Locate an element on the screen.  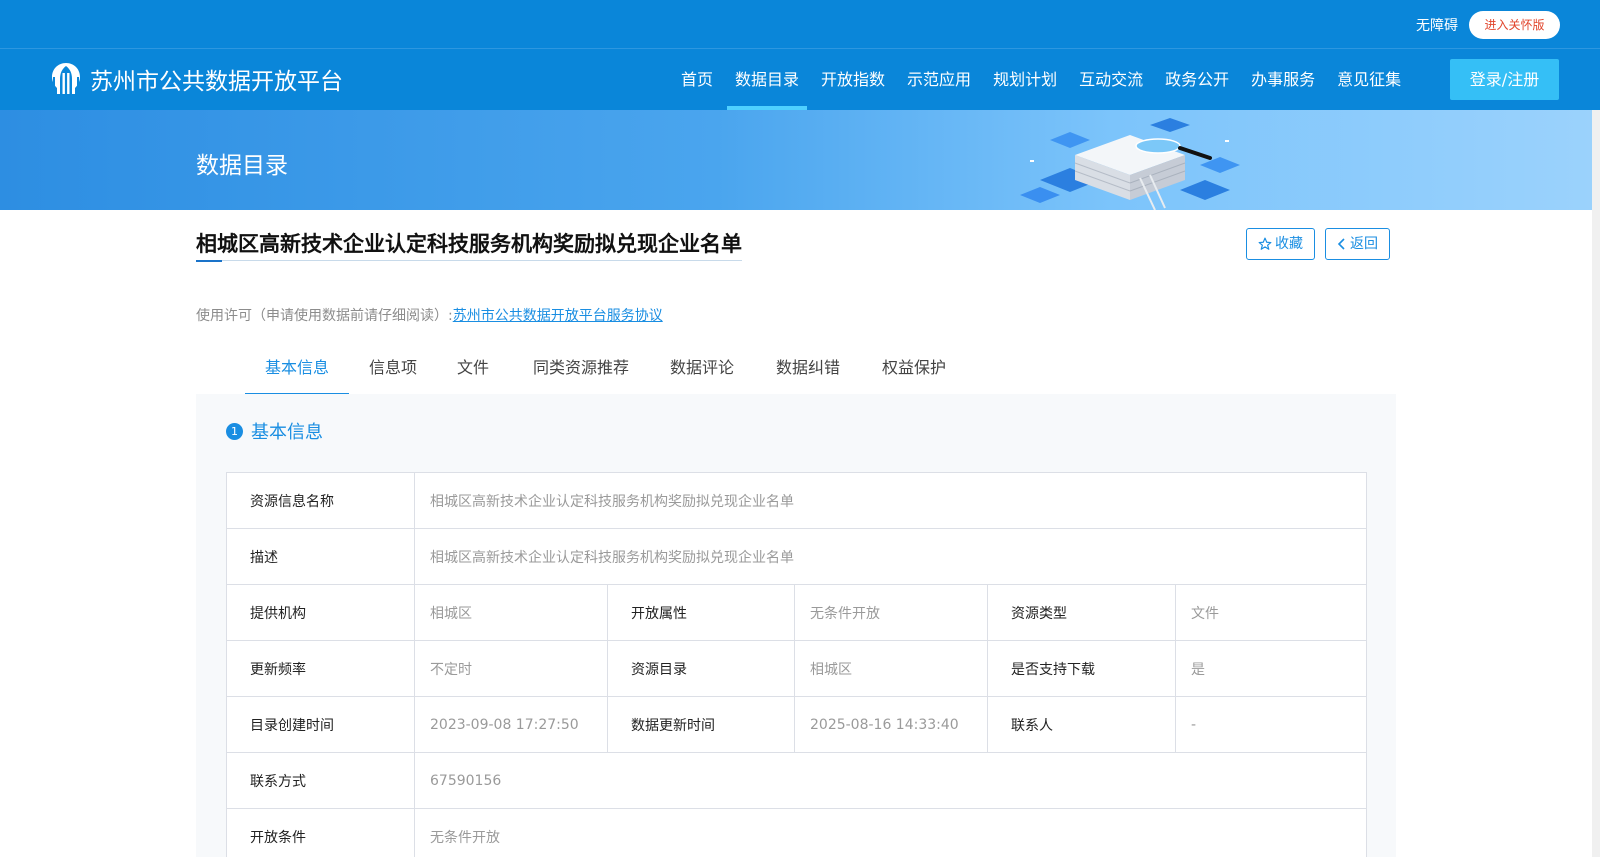
nav-item-interaction: 互动交流 is located at coordinates (1111, 79).